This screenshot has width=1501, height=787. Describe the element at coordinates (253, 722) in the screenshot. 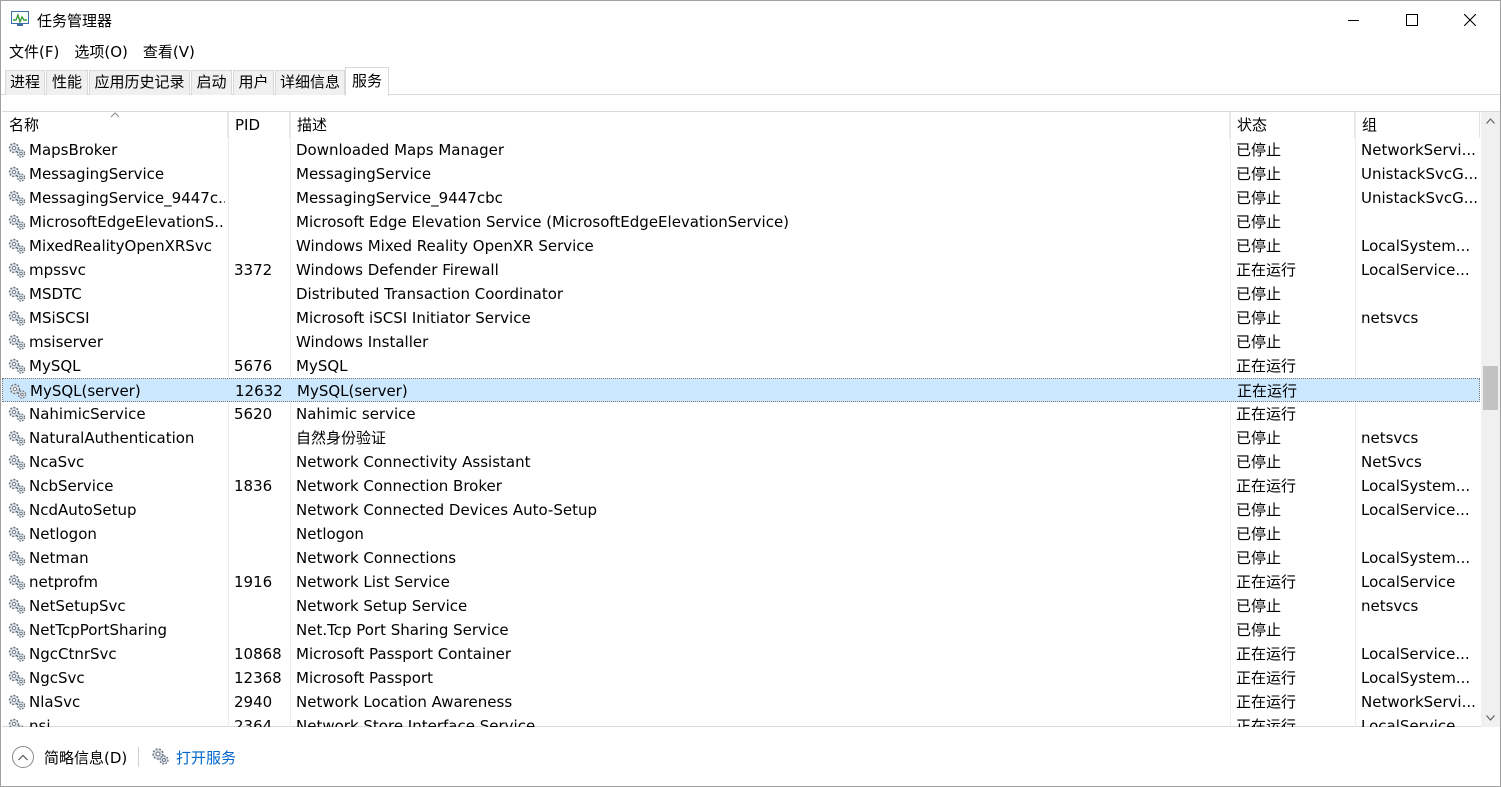

I see `service-pid: 2364` at that location.